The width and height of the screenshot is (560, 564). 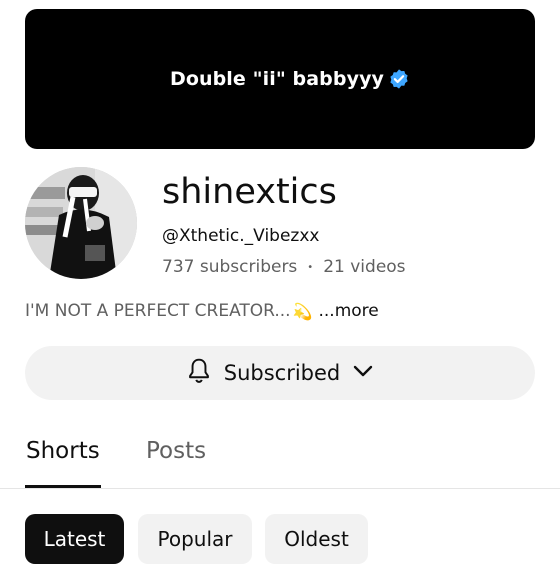 I want to click on channel-stats: 737 subscribers • 21 videos, so click(x=284, y=267).